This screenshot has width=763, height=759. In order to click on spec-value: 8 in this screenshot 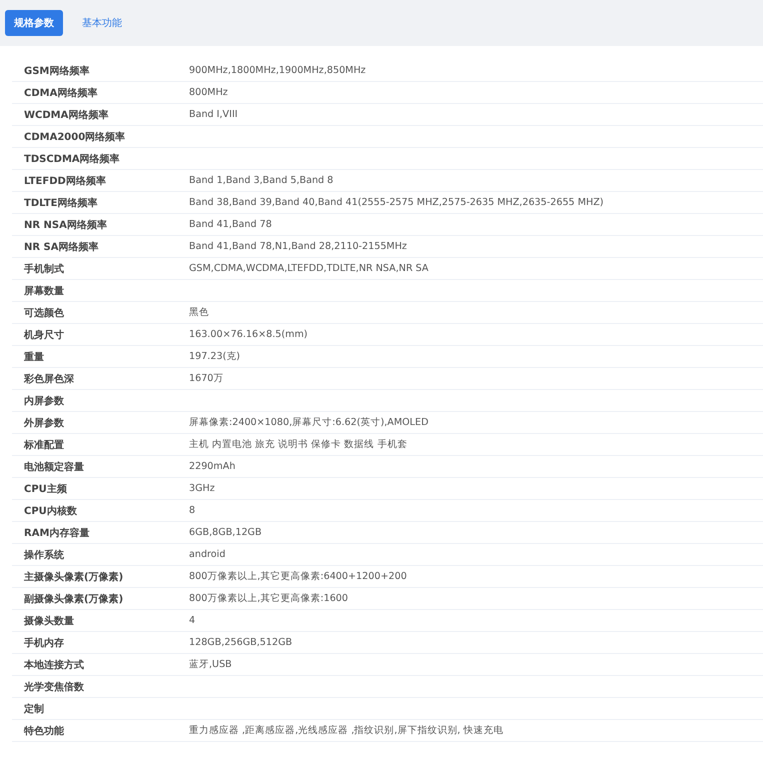, I will do `click(192, 510)`.